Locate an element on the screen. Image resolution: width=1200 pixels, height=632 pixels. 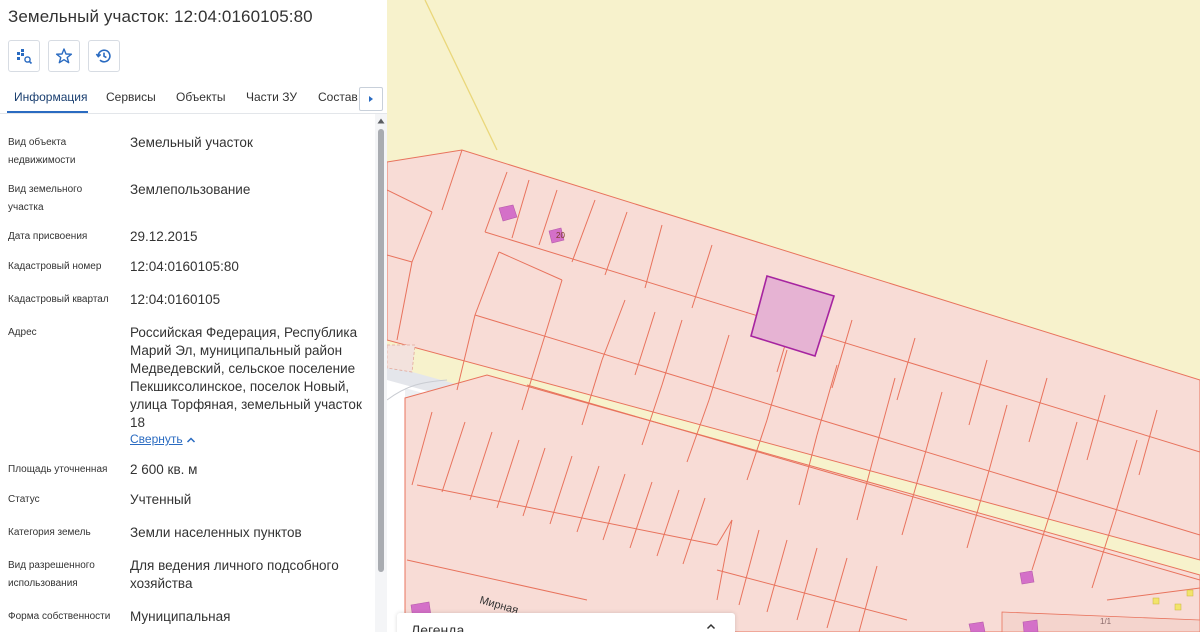
find-on-map-button is located at coordinates (24, 56).